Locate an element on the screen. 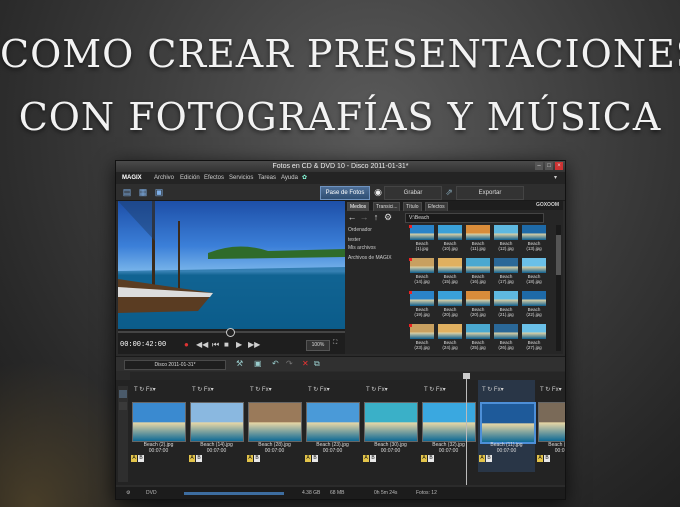  open-project-icon: ▦ is located at coordinates (143, 192).